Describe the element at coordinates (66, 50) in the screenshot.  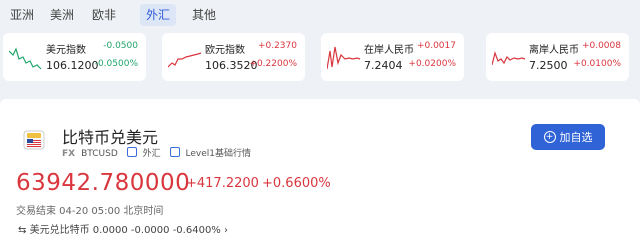
I see `card-name: 美元指数` at that location.